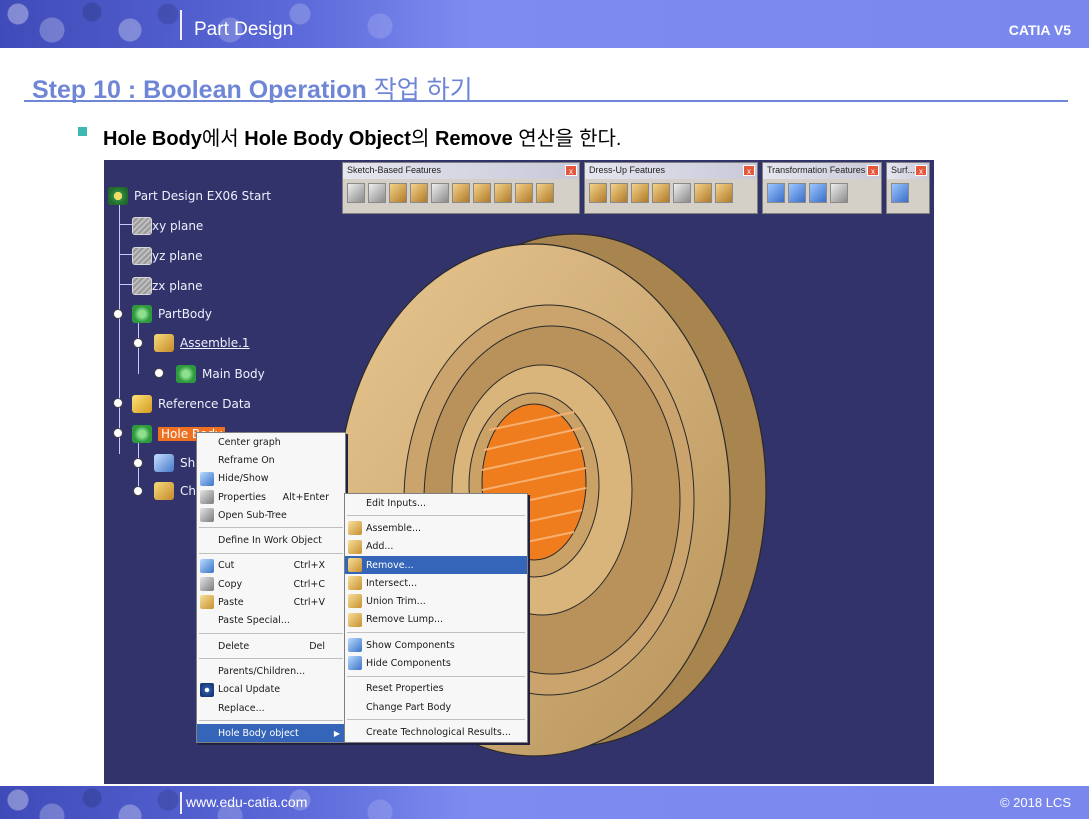  I want to click on menu-item-reframe-on: Reframe On, so click(271, 460).